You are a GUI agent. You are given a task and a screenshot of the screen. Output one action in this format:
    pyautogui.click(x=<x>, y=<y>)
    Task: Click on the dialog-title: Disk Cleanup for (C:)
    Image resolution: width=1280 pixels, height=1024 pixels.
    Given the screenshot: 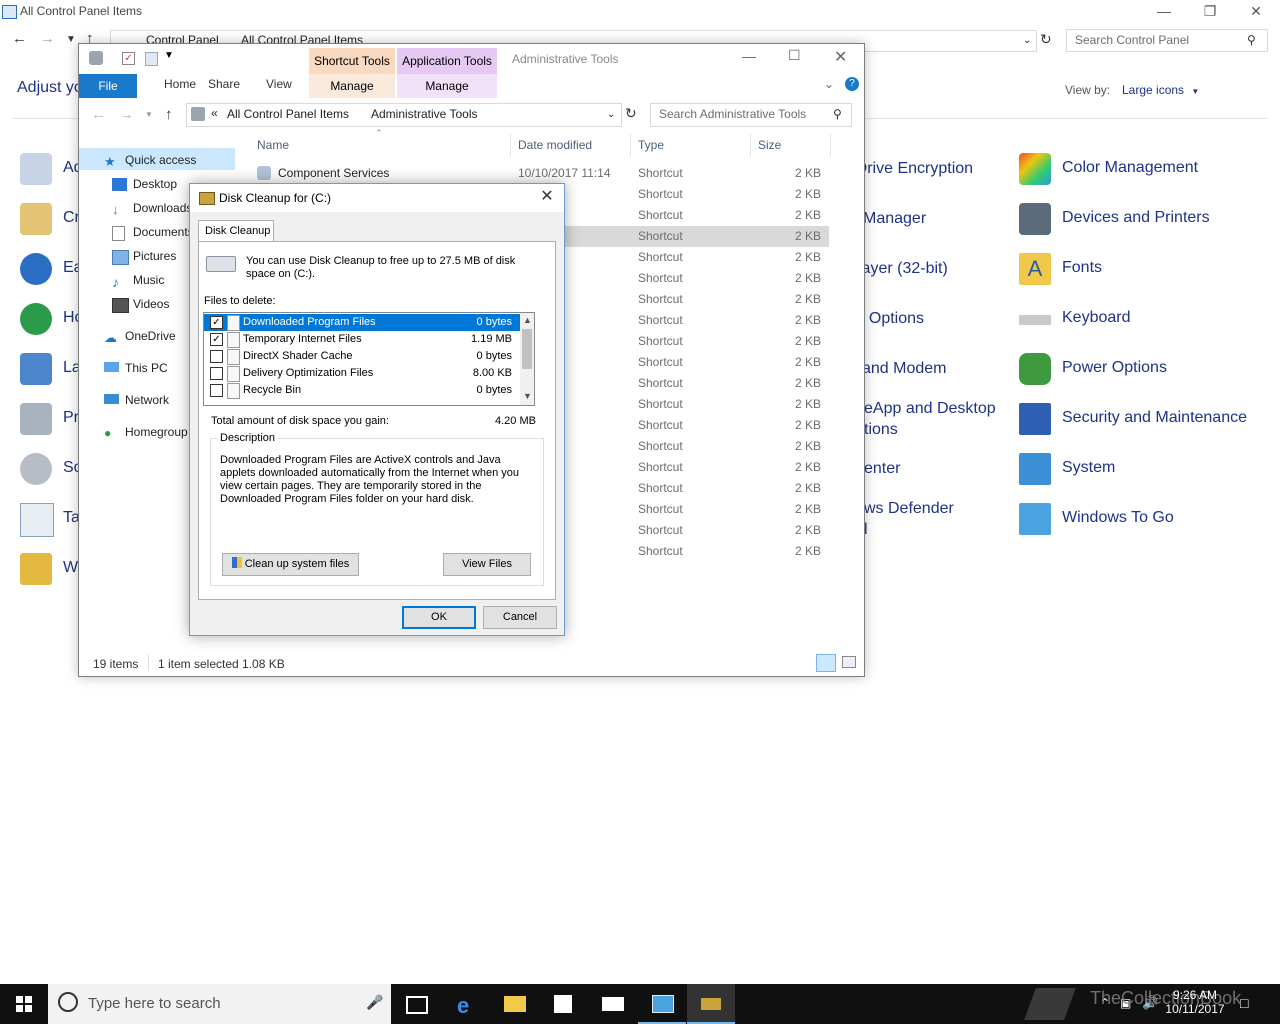 What is the action you would take?
    pyautogui.click(x=275, y=198)
    